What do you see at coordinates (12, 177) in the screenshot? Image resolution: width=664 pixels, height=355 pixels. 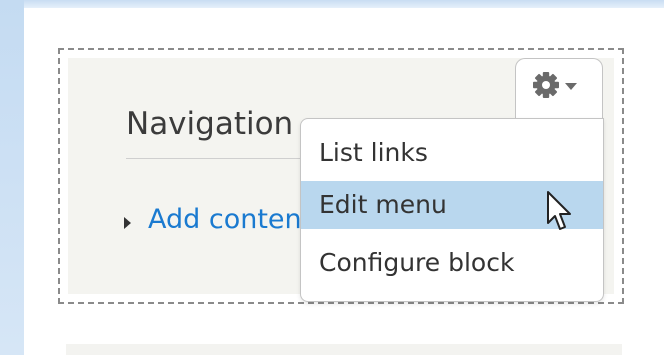 I see `page-background-edge` at bounding box center [12, 177].